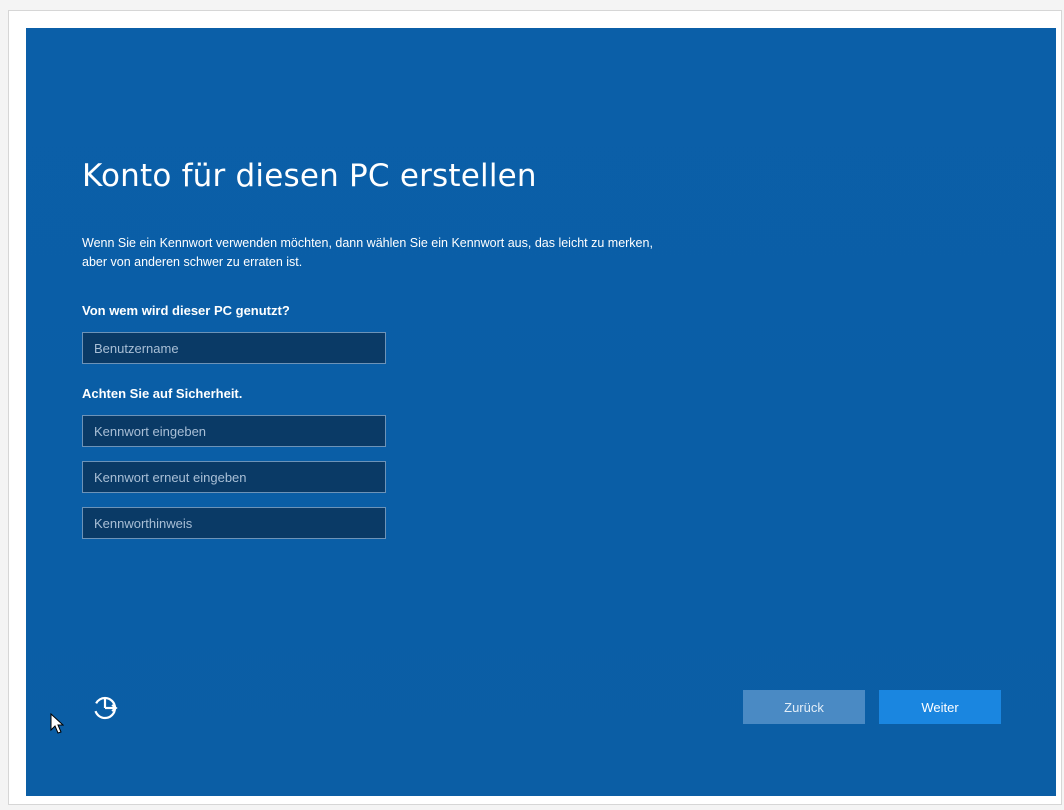 Image resolution: width=1064 pixels, height=810 pixels. Describe the element at coordinates (804, 707) in the screenshot. I see `back-button: Zurück` at that location.